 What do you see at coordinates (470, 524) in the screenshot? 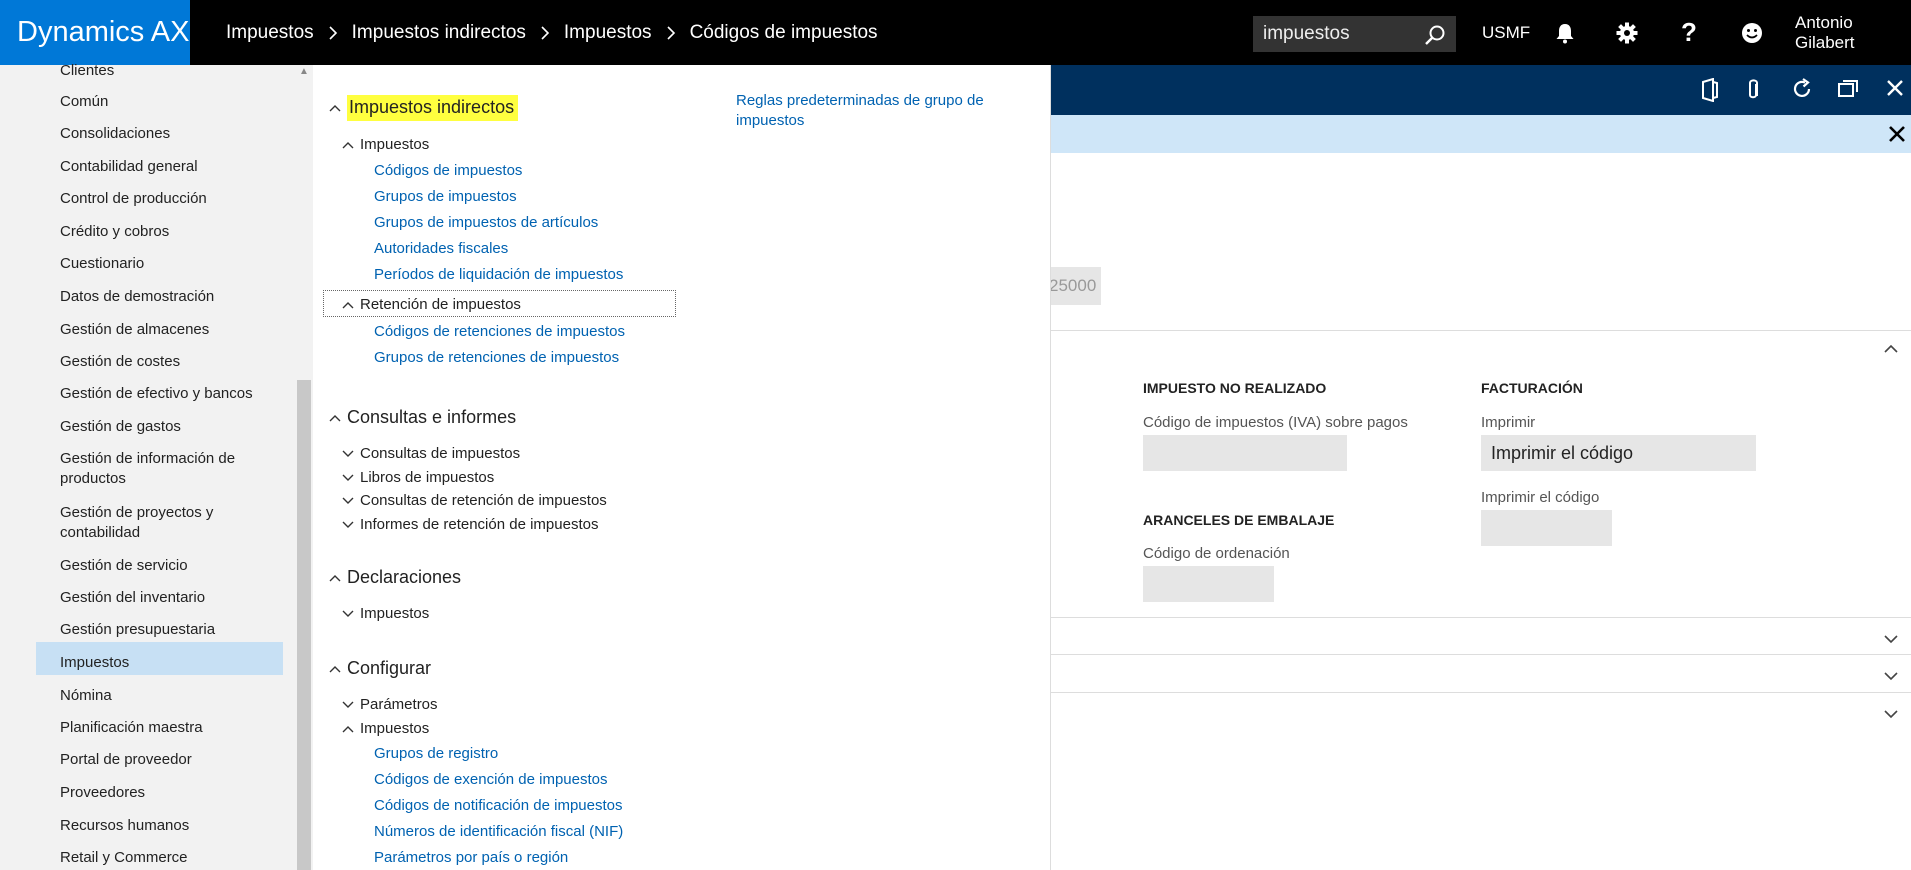
I see `group-informes-retencion: Informes de retención de impuestos` at bounding box center [470, 524].